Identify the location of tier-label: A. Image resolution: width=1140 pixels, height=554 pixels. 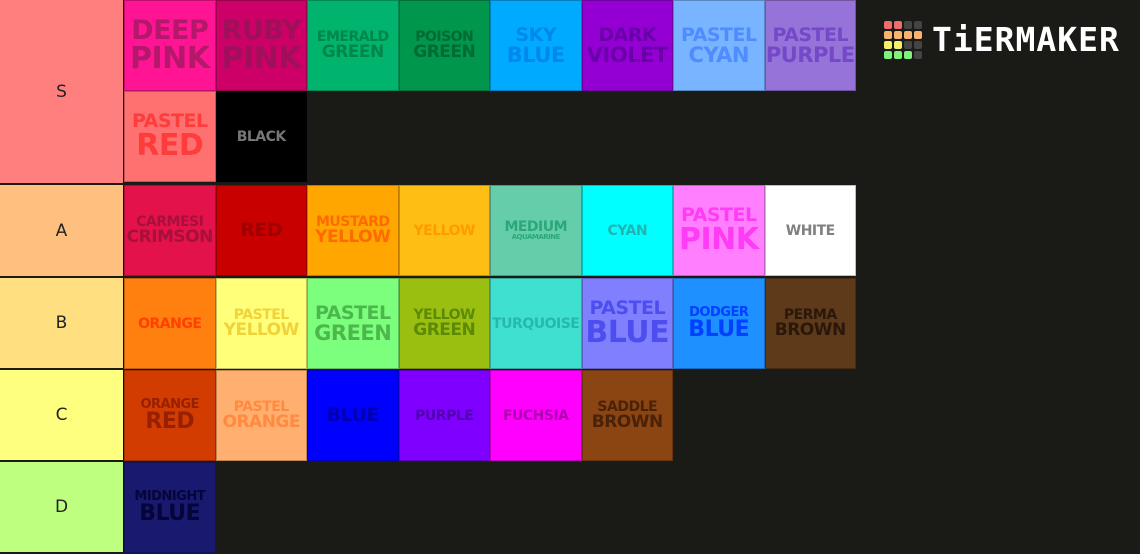
(62, 230).